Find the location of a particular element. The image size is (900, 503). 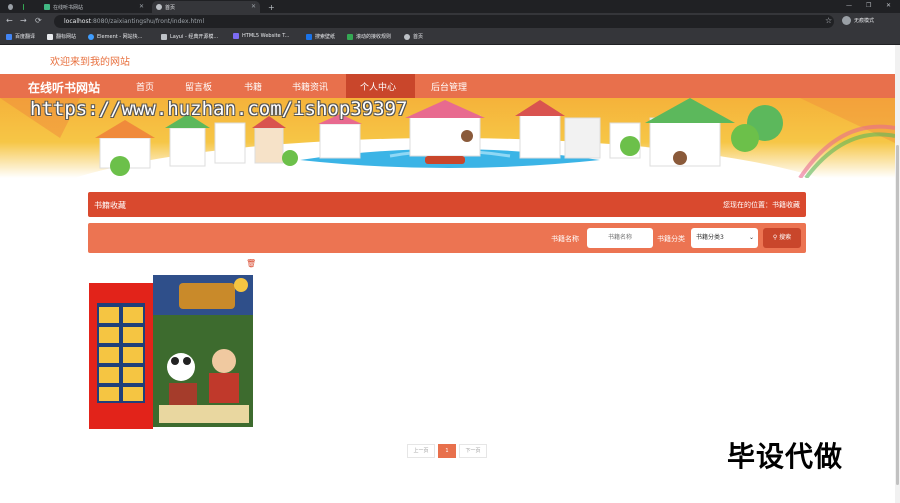

back-icon: ← is located at coordinates (9, 20).